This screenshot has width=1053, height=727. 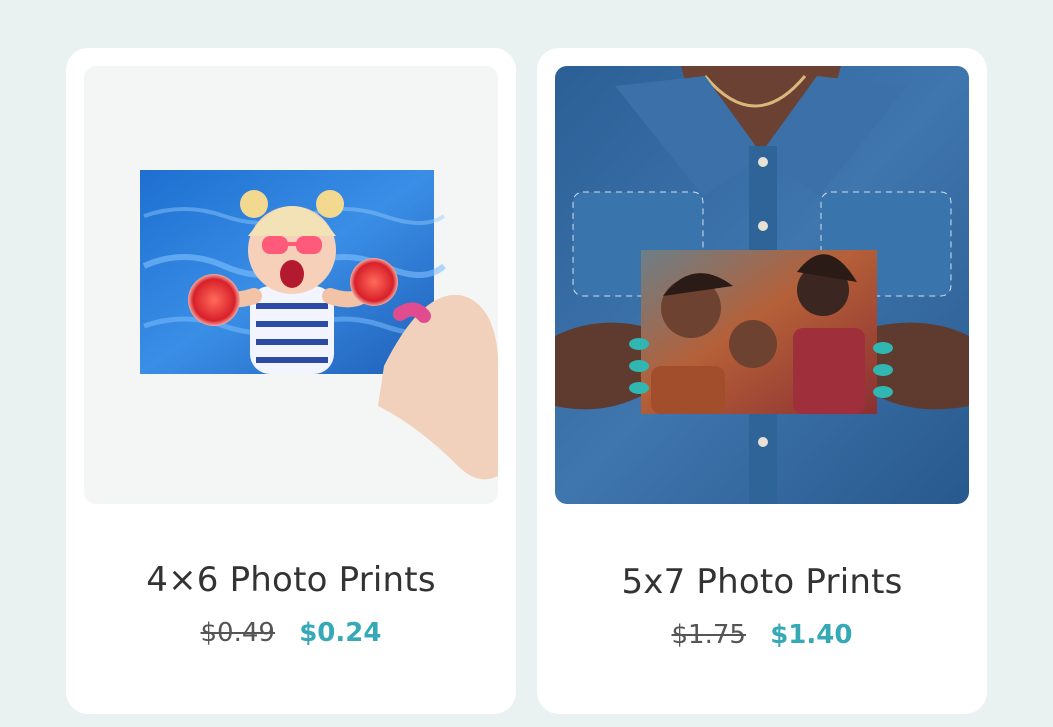 What do you see at coordinates (762, 635) in the screenshot?
I see `price-row: $1.75 $1.40` at bounding box center [762, 635].